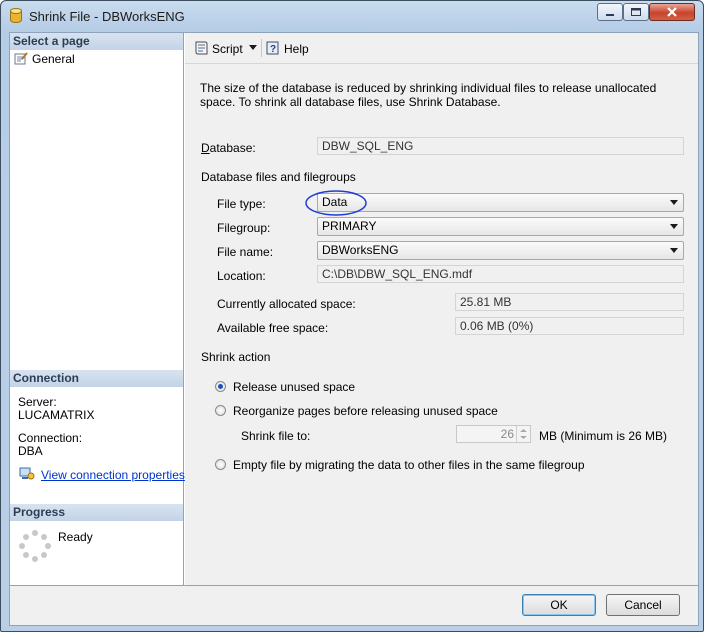 The height and width of the screenshot is (632, 704). I want to click on connection-label: Connection:, so click(50, 438).